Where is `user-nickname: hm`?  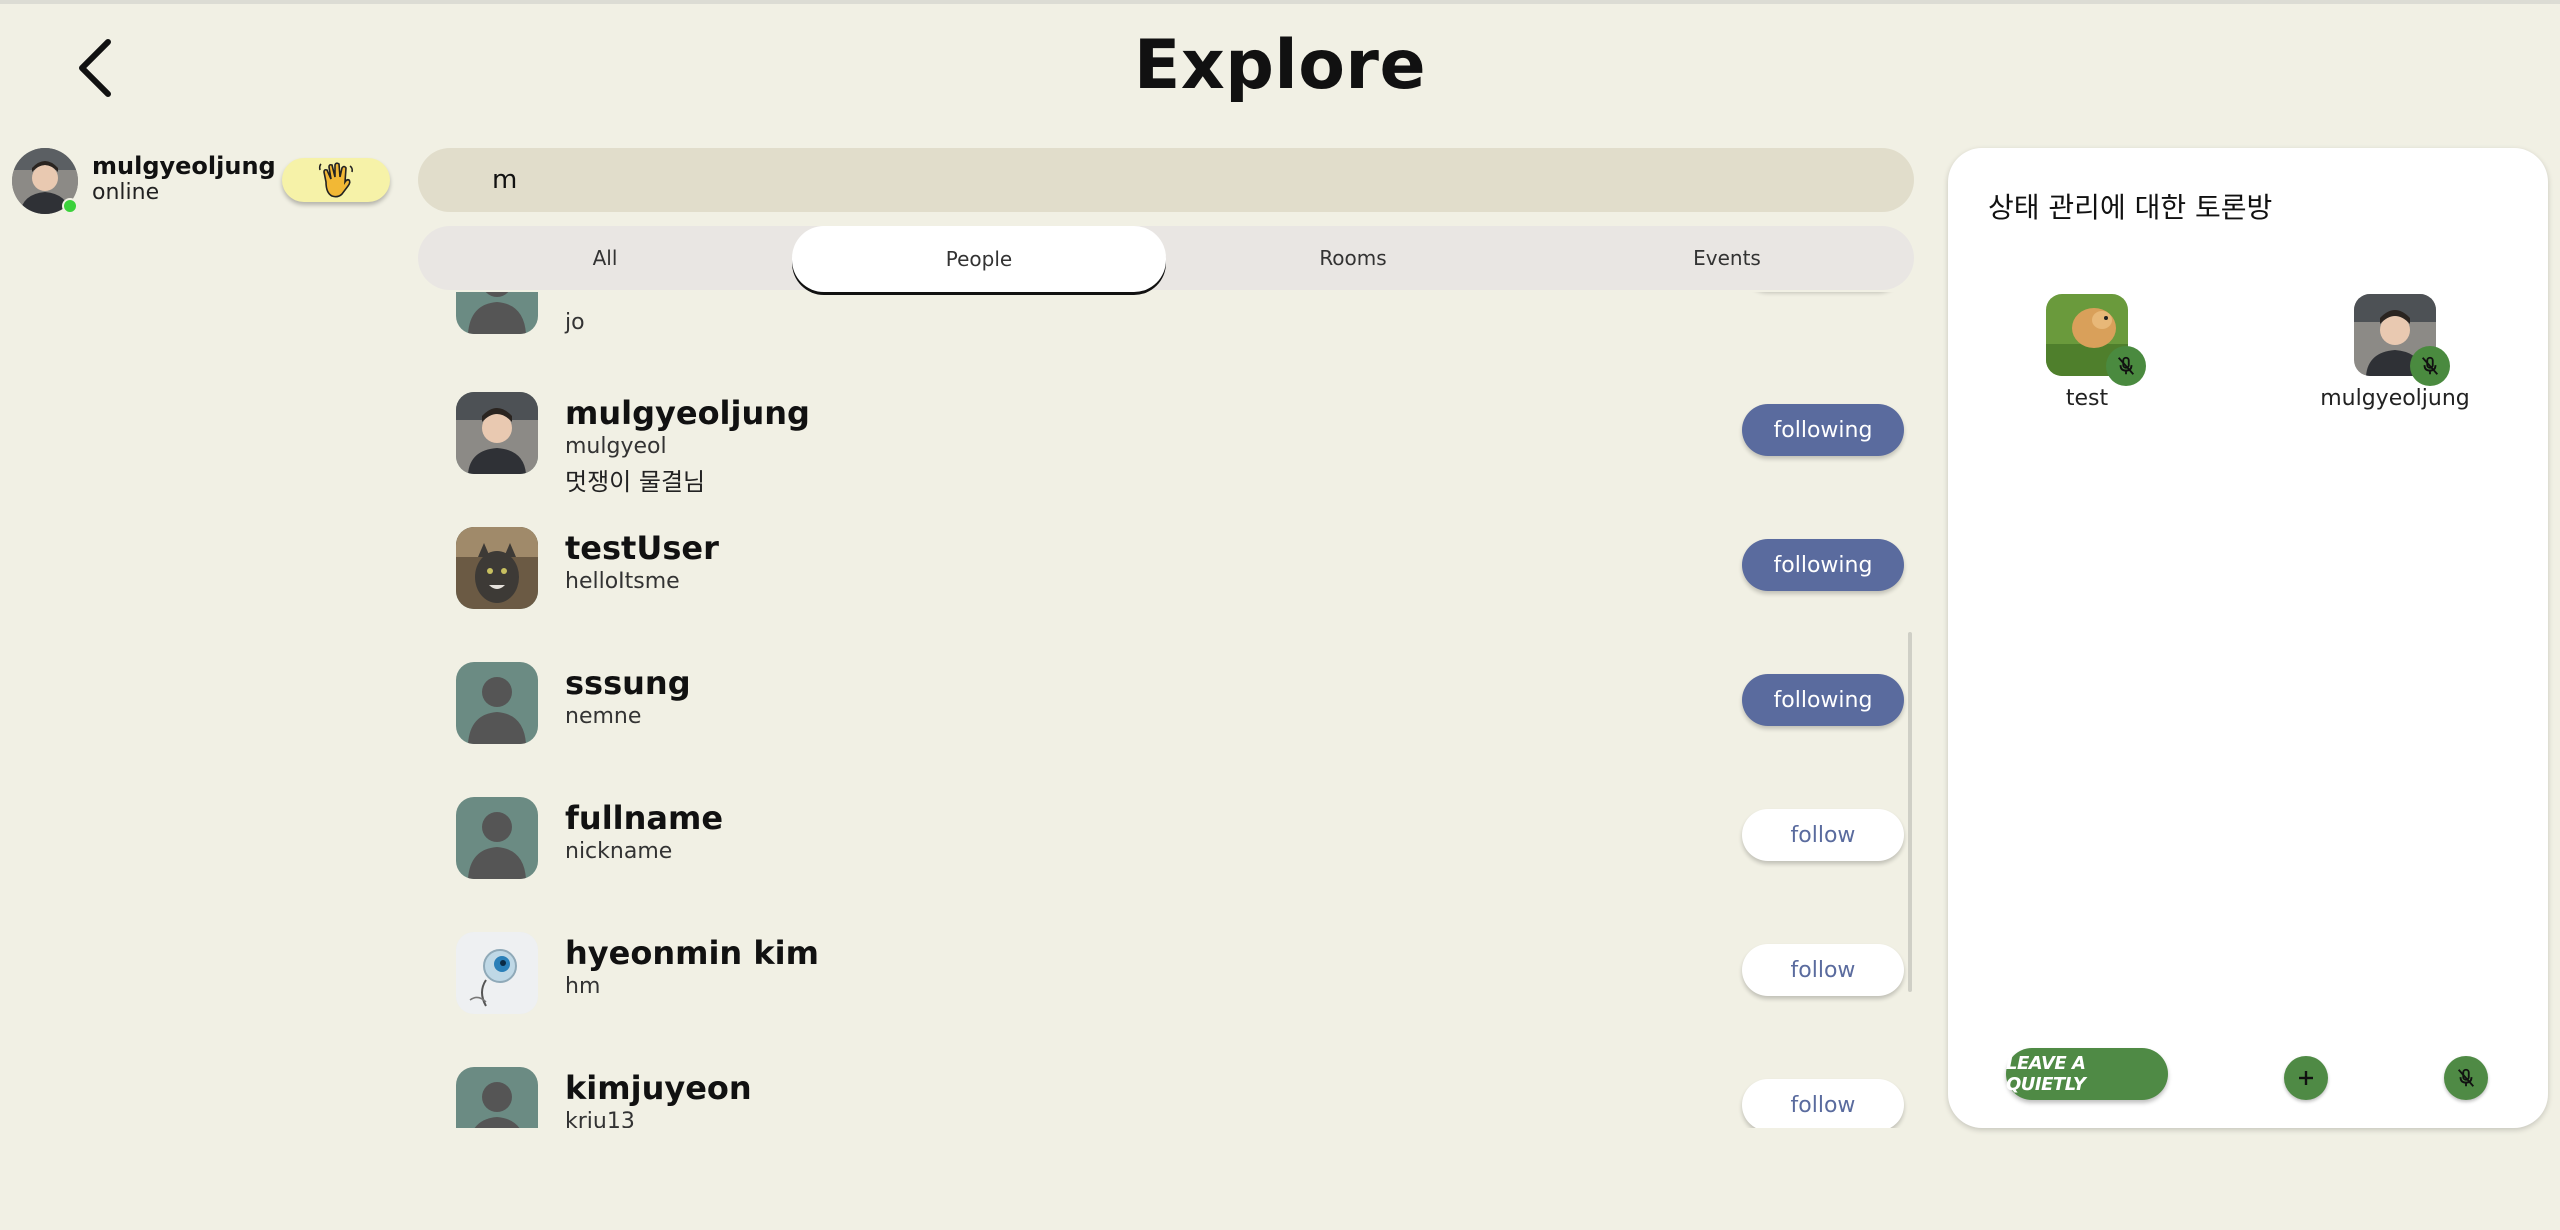
user-nickname: hm is located at coordinates (583, 986).